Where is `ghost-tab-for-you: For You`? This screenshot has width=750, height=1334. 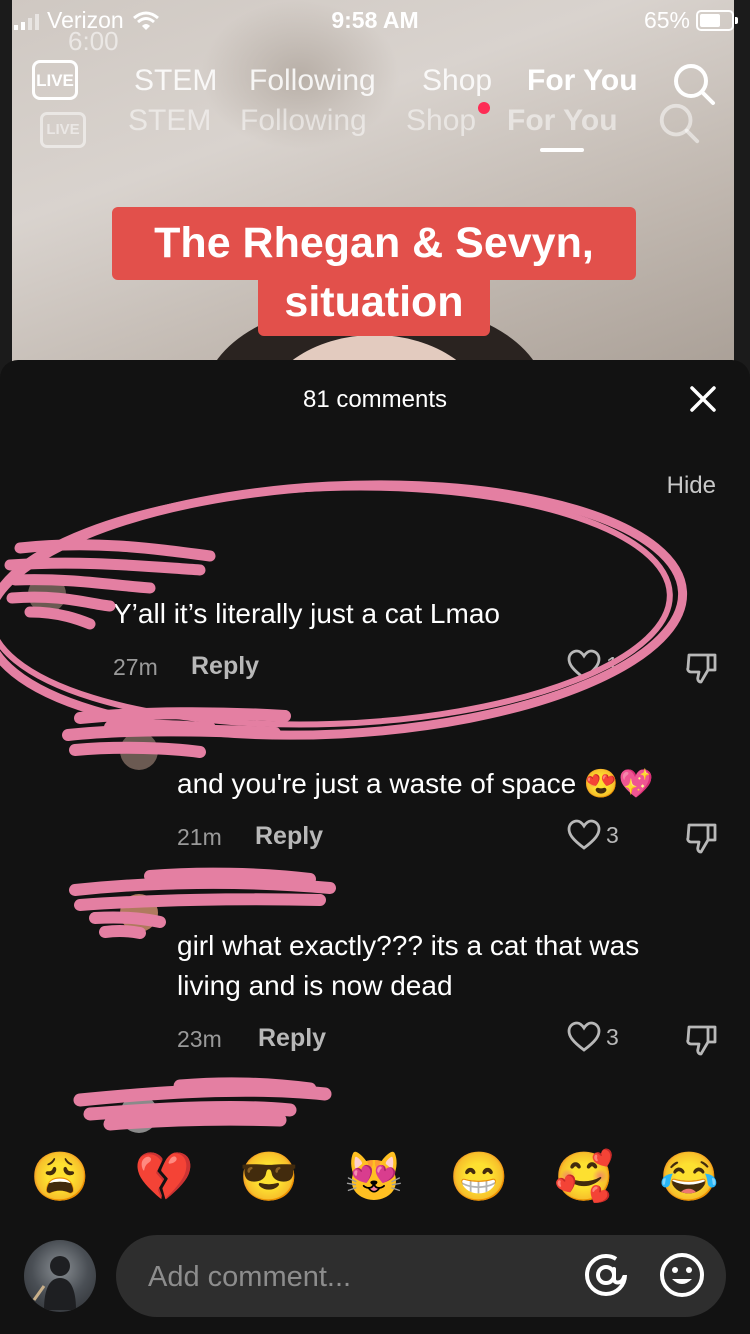 ghost-tab-for-you: For You is located at coordinates (562, 120).